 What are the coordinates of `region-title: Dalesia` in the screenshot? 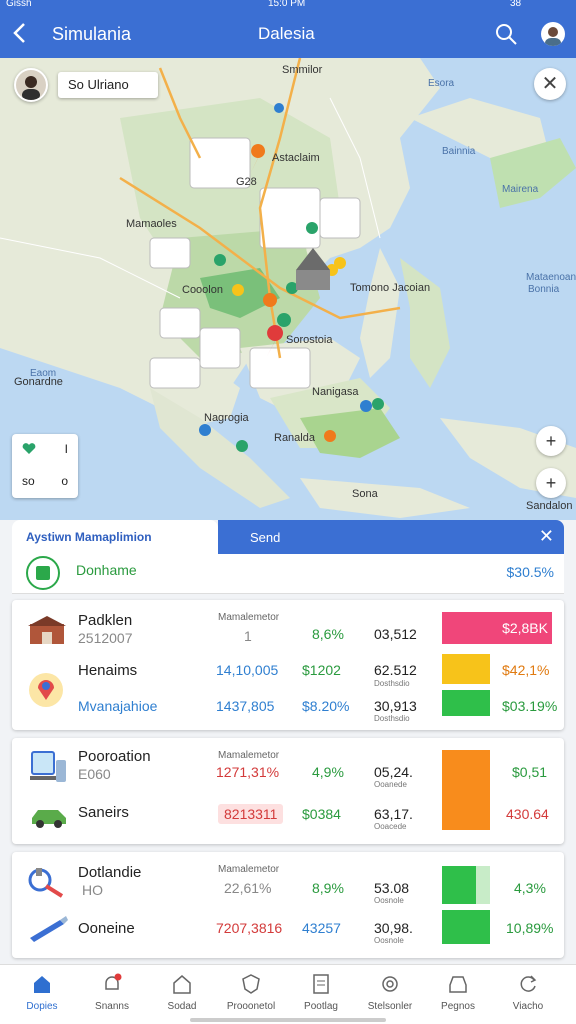 It's located at (286, 33).